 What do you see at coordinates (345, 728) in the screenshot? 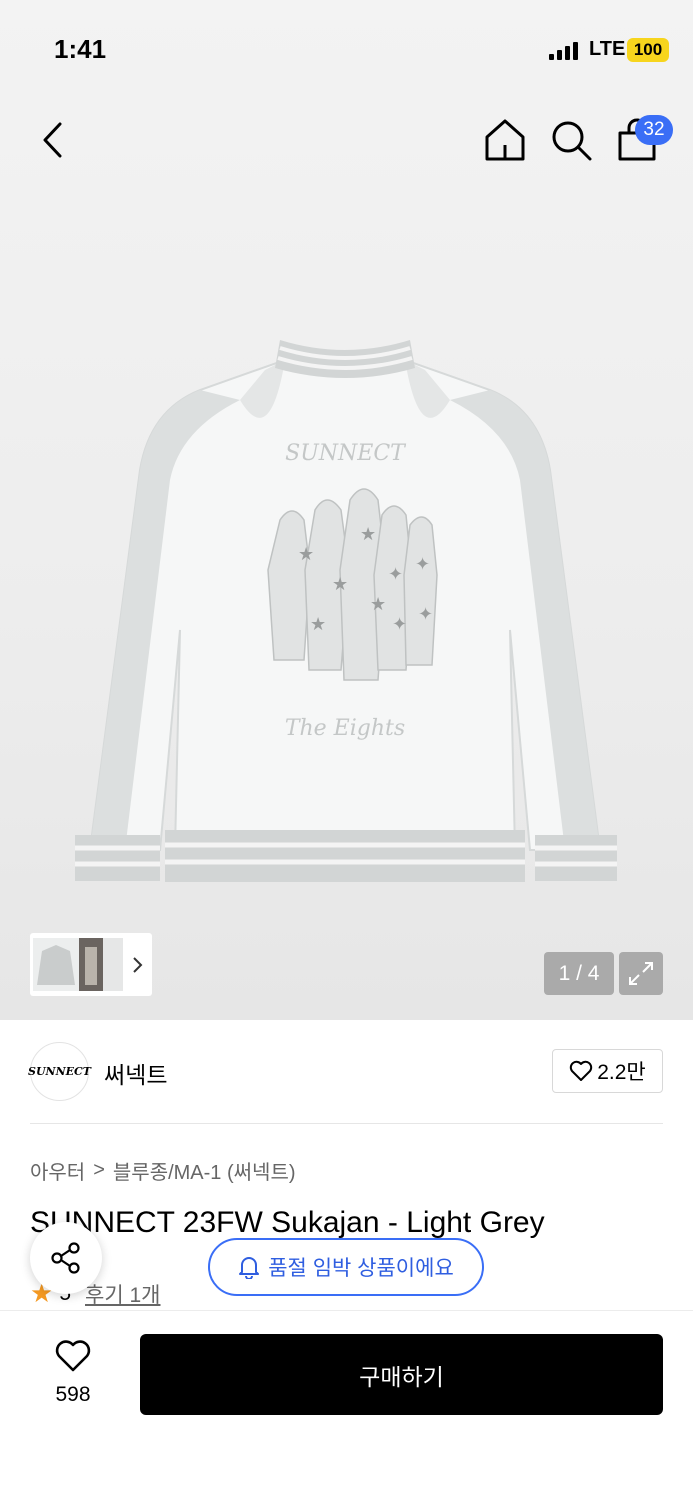
I see `embroidery-bottom-text: The Eights` at bounding box center [345, 728].